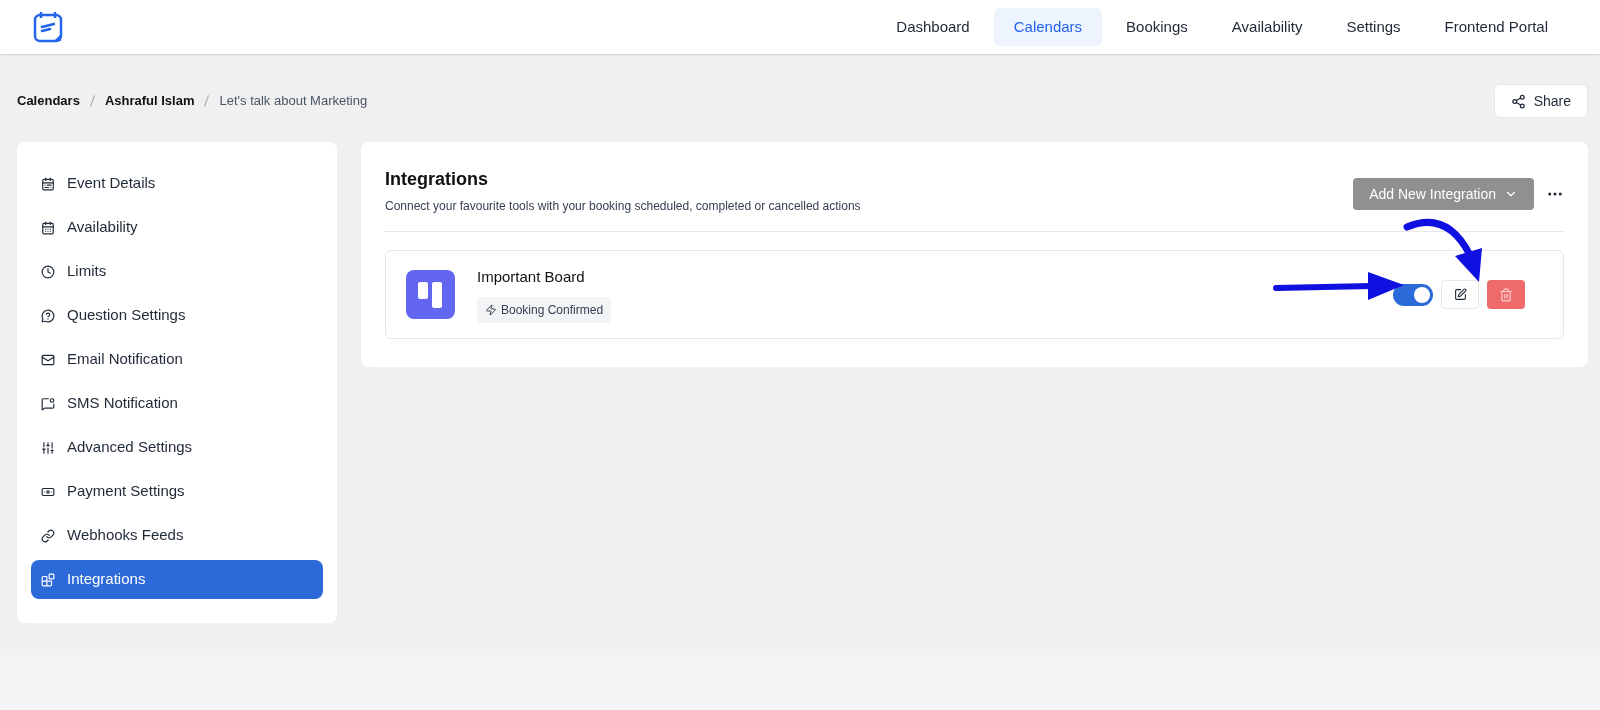 The image size is (1600, 710). What do you see at coordinates (1518, 101) in the screenshot?
I see `share-icon` at bounding box center [1518, 101].